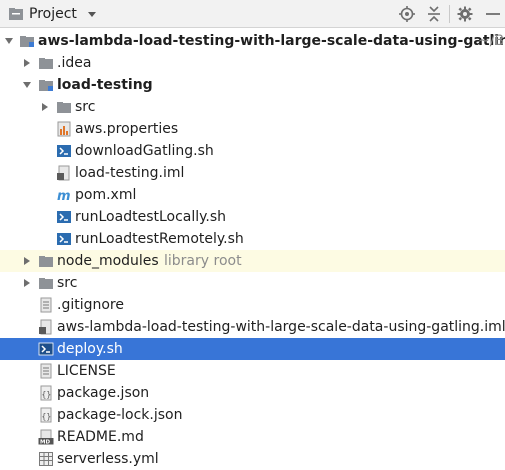 The width and height of the screenshot is (505, 470). I want to click on yaml-file-icon, so click(46, 459).